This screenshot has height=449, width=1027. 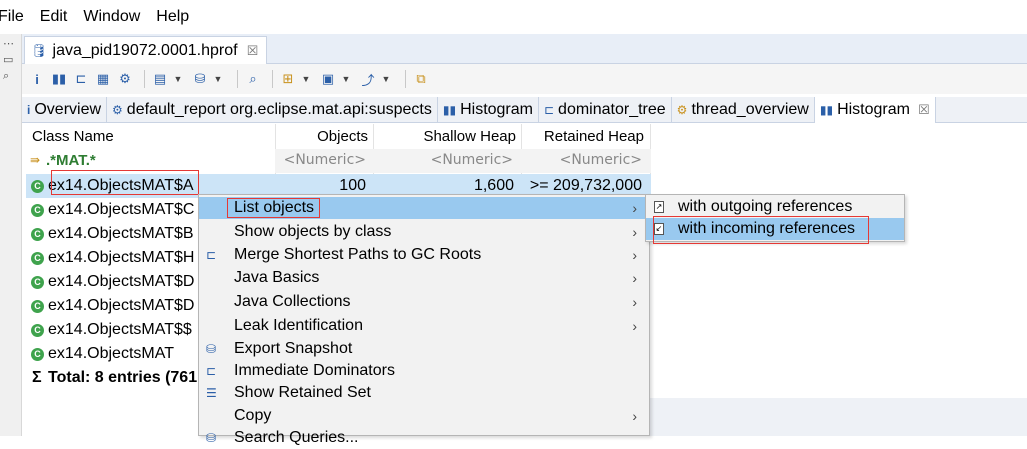 I want to click on search-icon: ⌕, so click(x=10, y=76).